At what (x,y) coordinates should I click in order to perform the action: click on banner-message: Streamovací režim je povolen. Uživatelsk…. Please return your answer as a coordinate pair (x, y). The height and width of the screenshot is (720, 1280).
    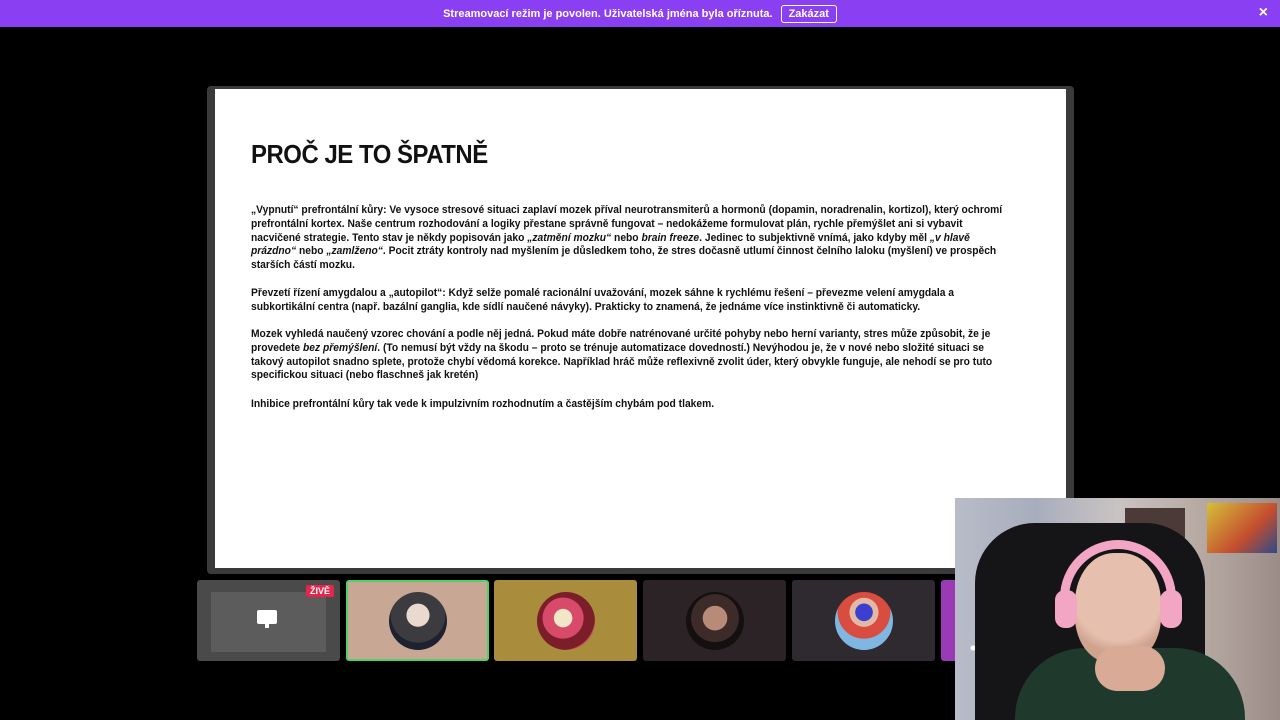
    Looking at the image, I should click on (608, 13).